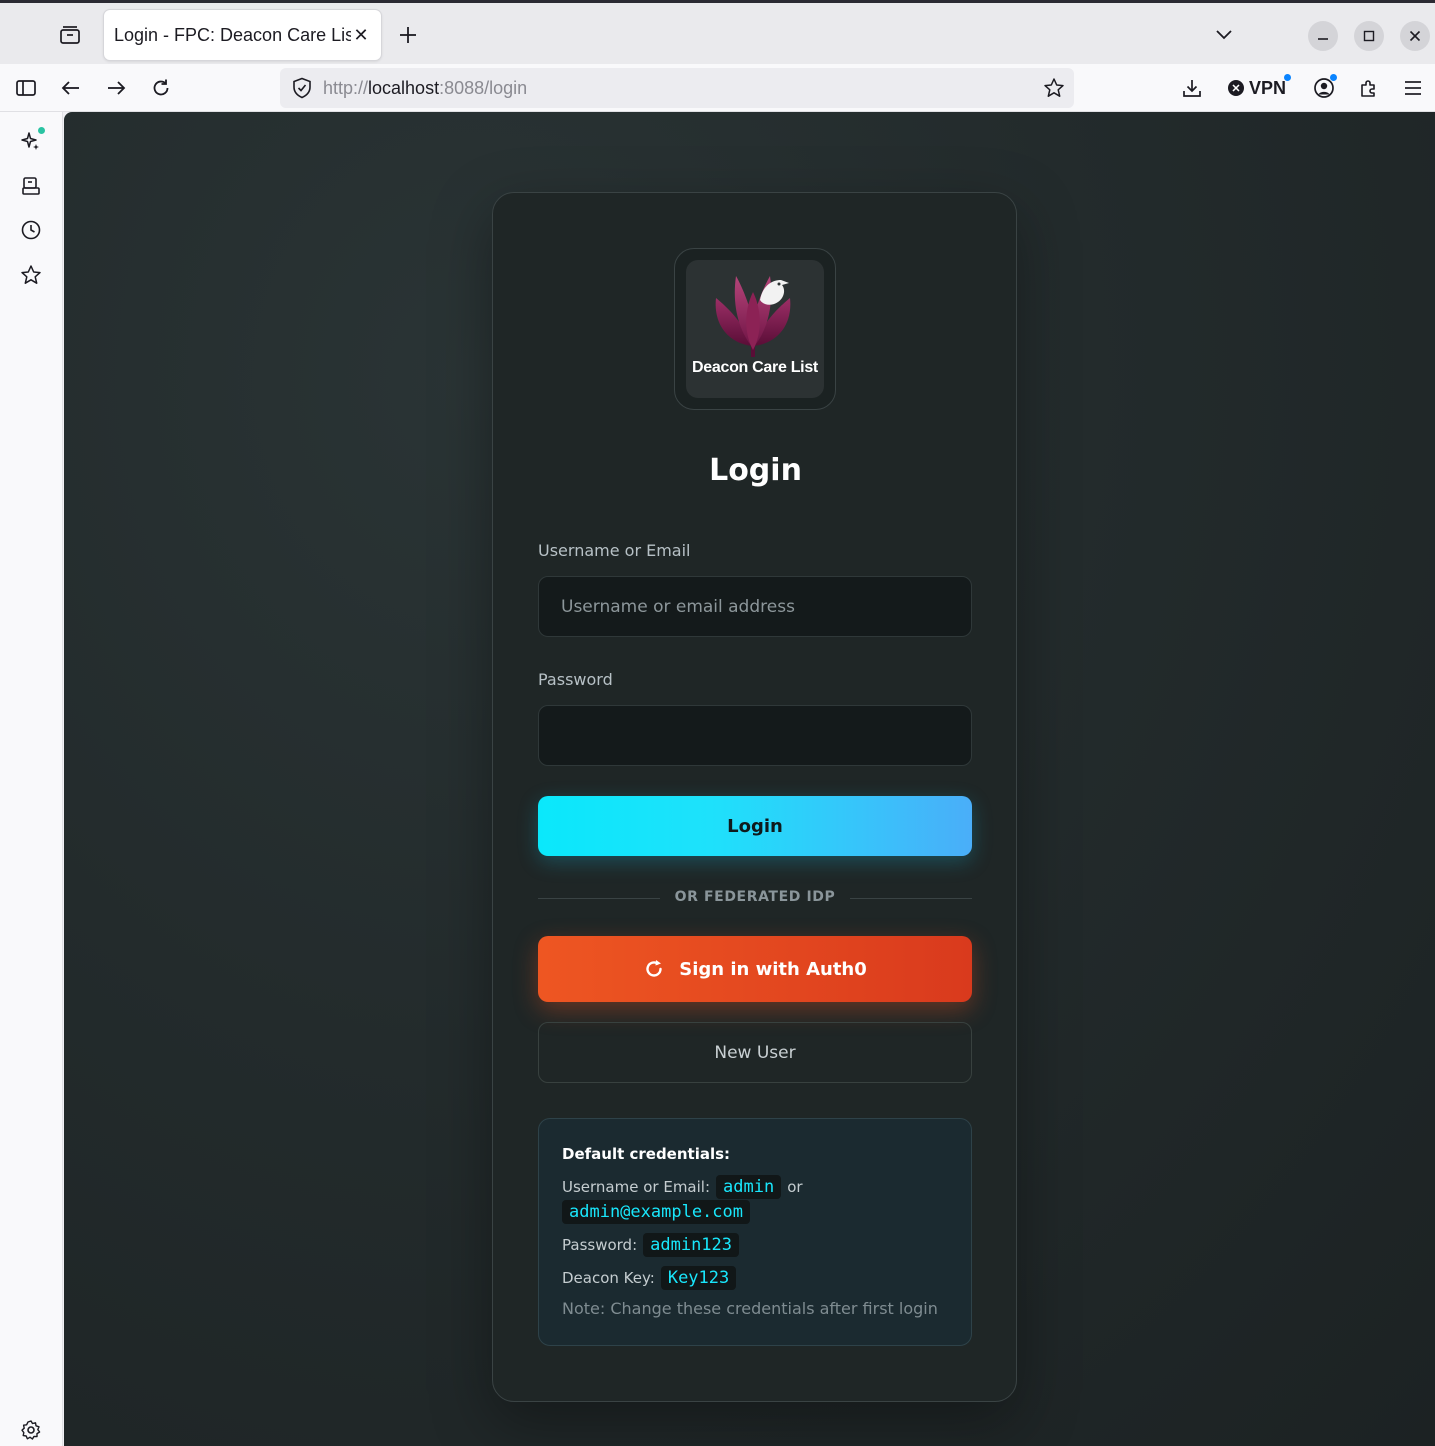 The width and height of the screenshot is (1435, 1446). I want to click on close-tab-icon: ✕, so click(361, 35).